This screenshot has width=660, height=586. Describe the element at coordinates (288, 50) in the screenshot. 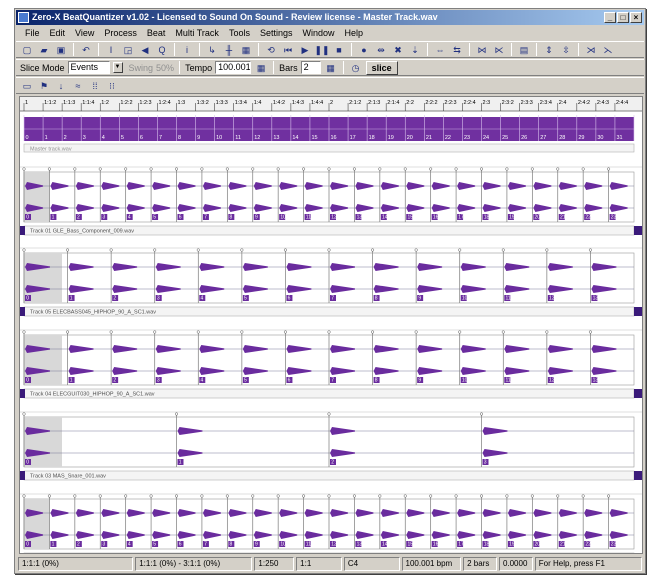

I see `rewind-icon: ⏮` at that location.